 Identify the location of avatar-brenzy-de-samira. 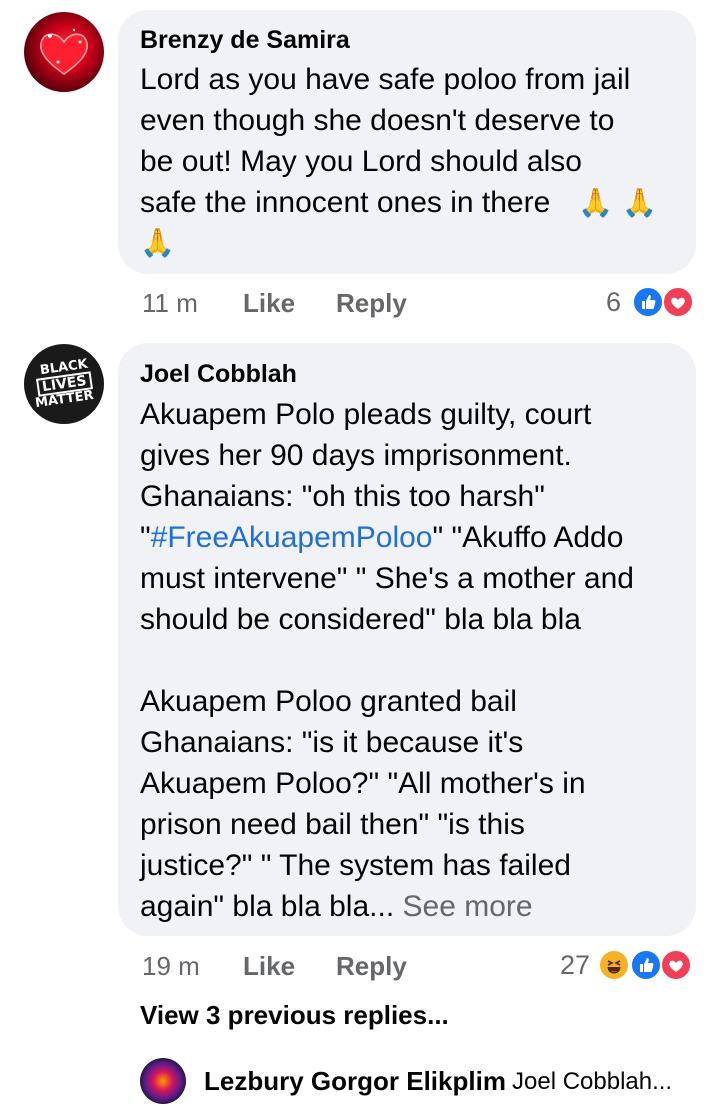
(64, 52).